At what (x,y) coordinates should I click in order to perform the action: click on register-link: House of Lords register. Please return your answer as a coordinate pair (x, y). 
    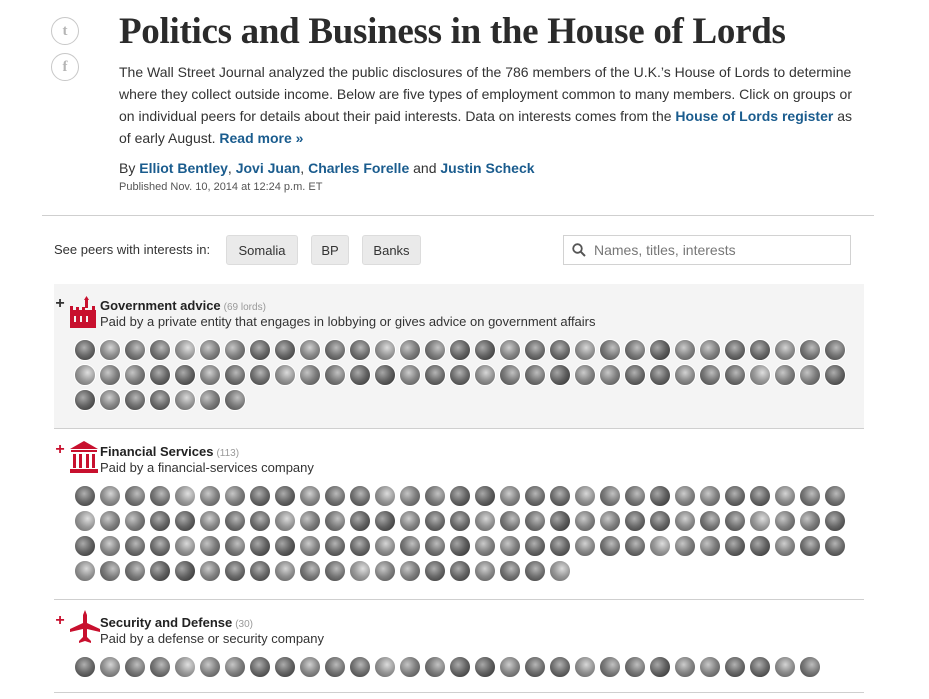
    Looking at the image, I should click on (754, 116).